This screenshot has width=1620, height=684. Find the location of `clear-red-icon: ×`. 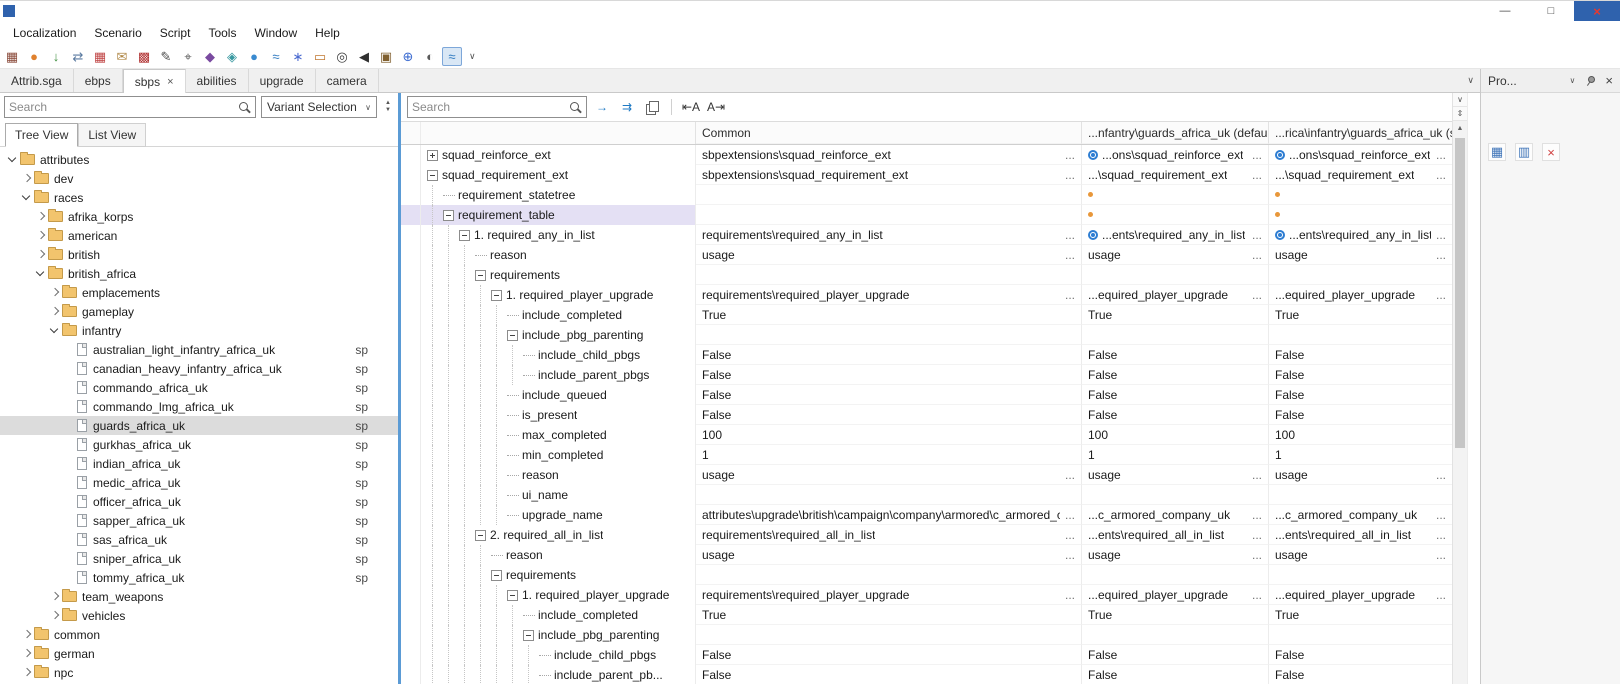

clear-red-icon: × is located at coordinates (1551, 152).